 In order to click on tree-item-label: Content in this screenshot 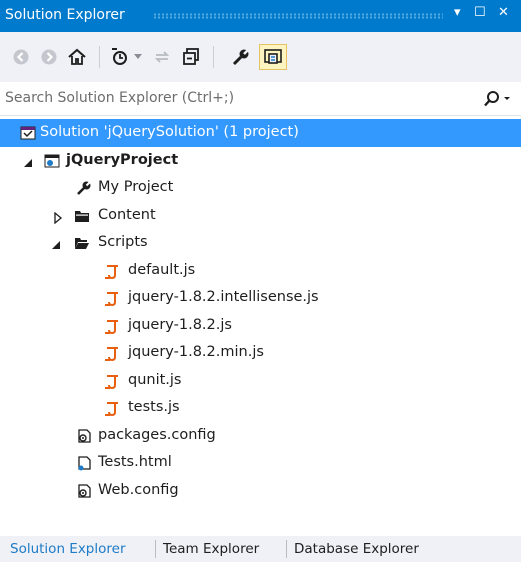, I will do `click(127, 214)`.